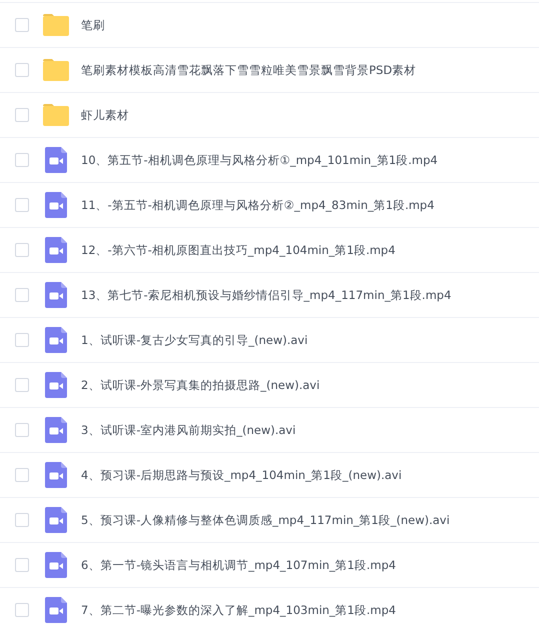 The height and width of the screenshot is (629, 539). I want to click on file-row: 10、第五节-相机调色原理与风格分析①_mp4_101min_第1段.mp4, so click(269, 159).